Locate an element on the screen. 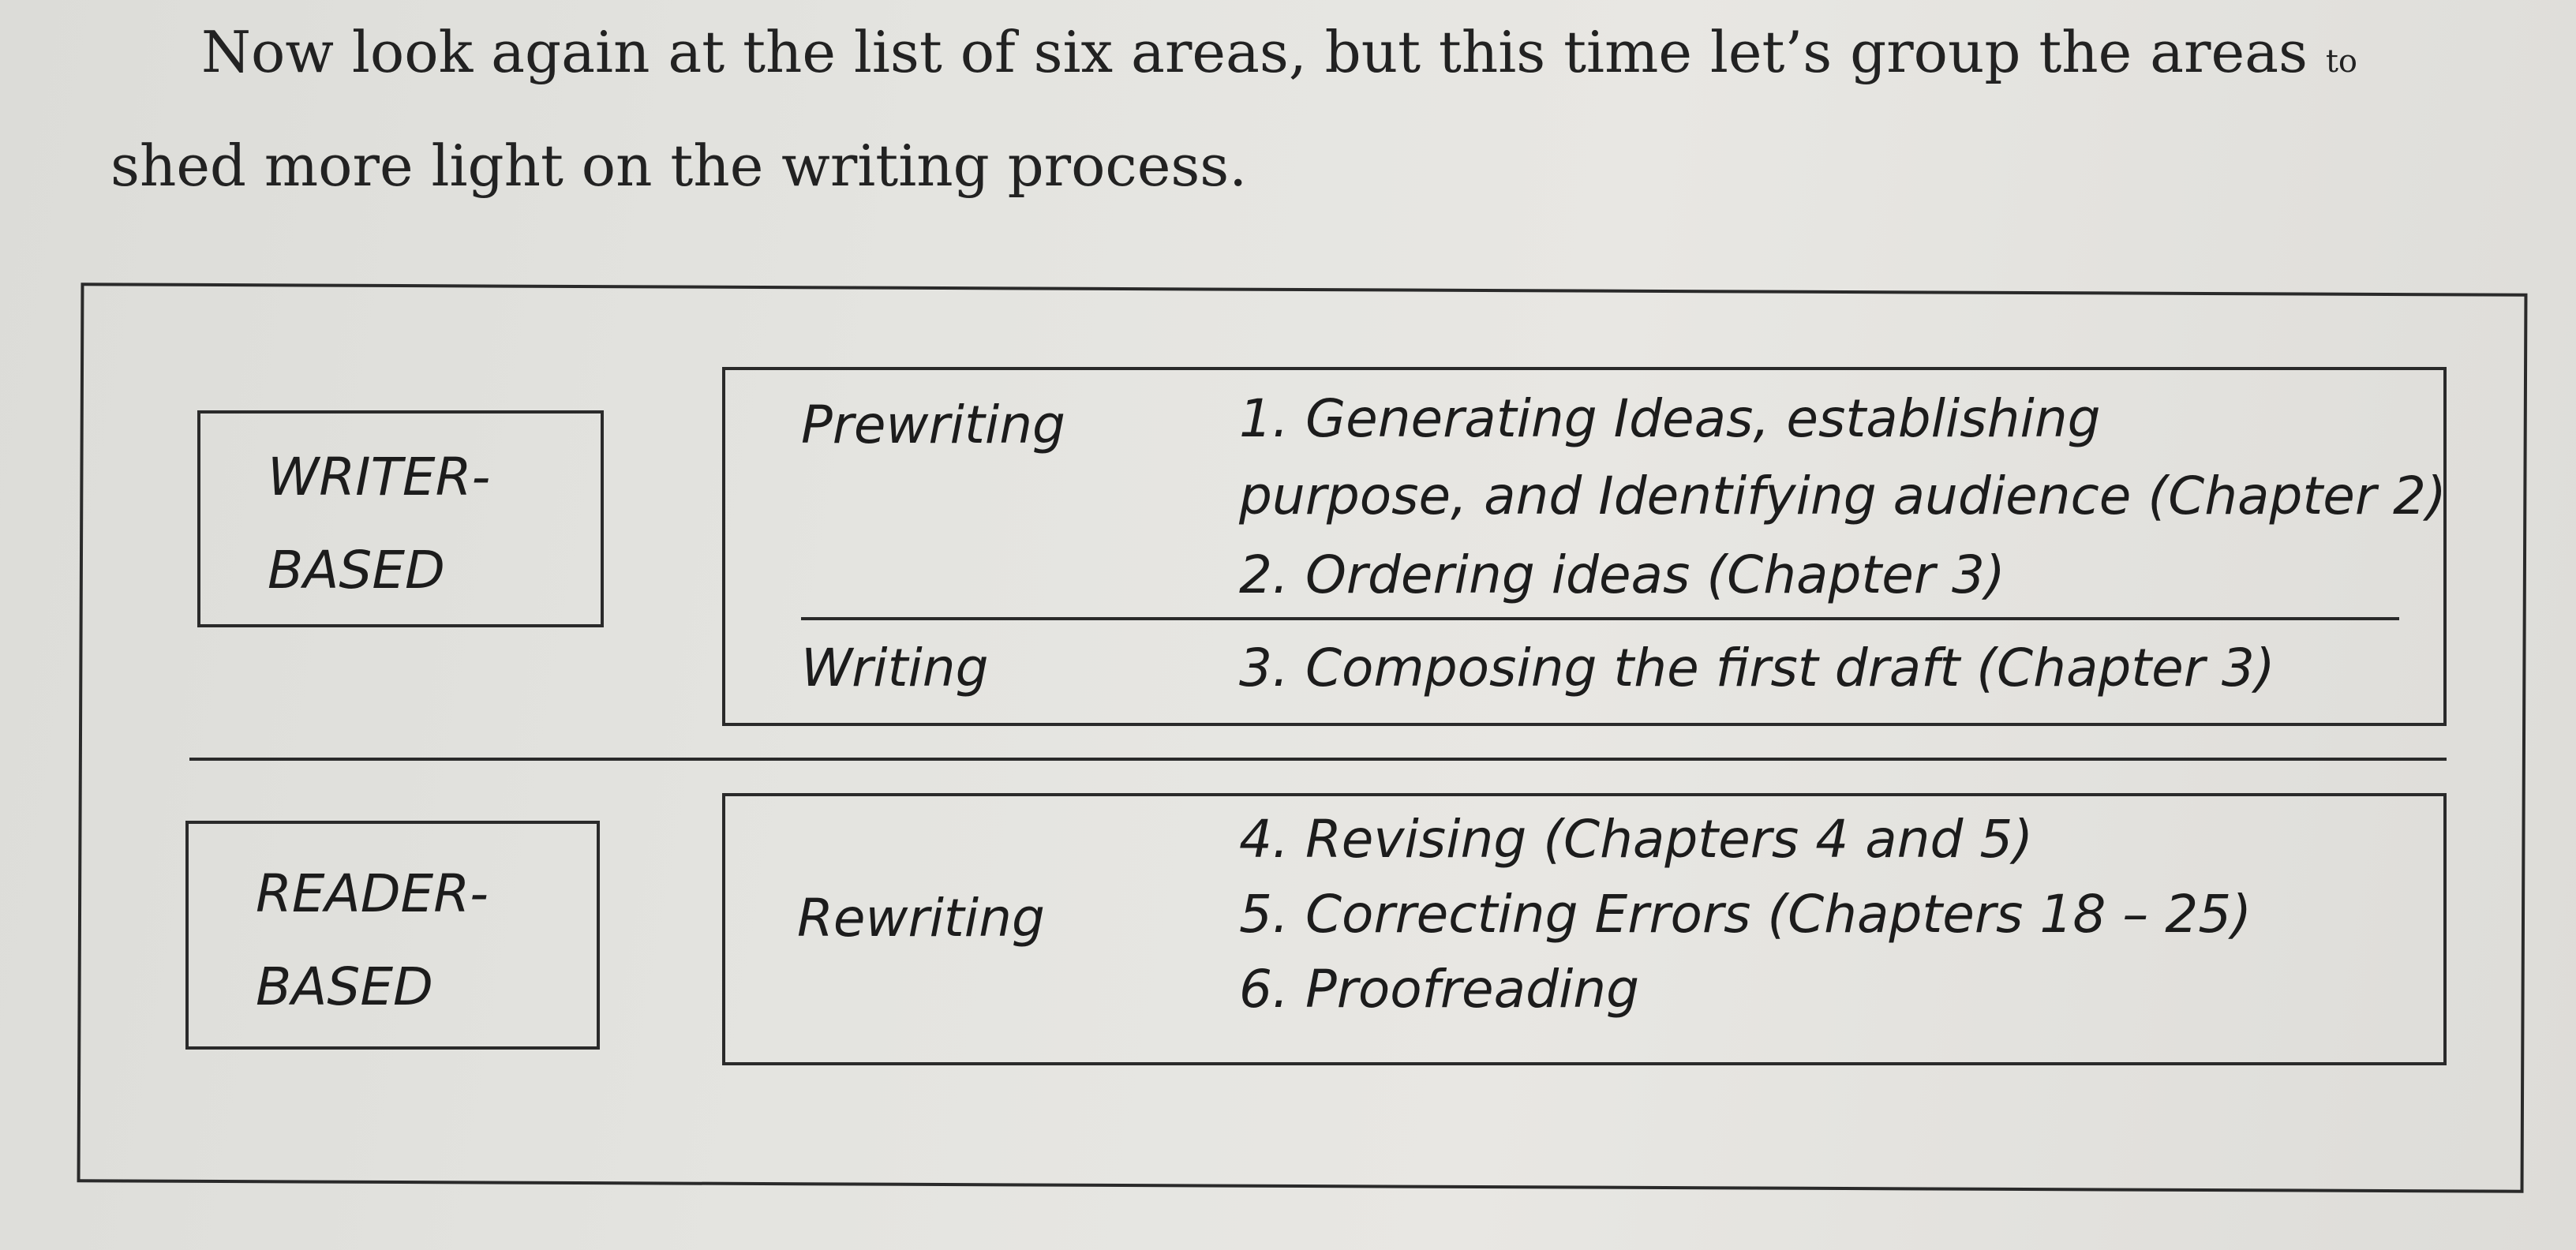 The image size is (2576, 1250). writer-based-label: WRITER- BASED is located at coordinates (400, 515).